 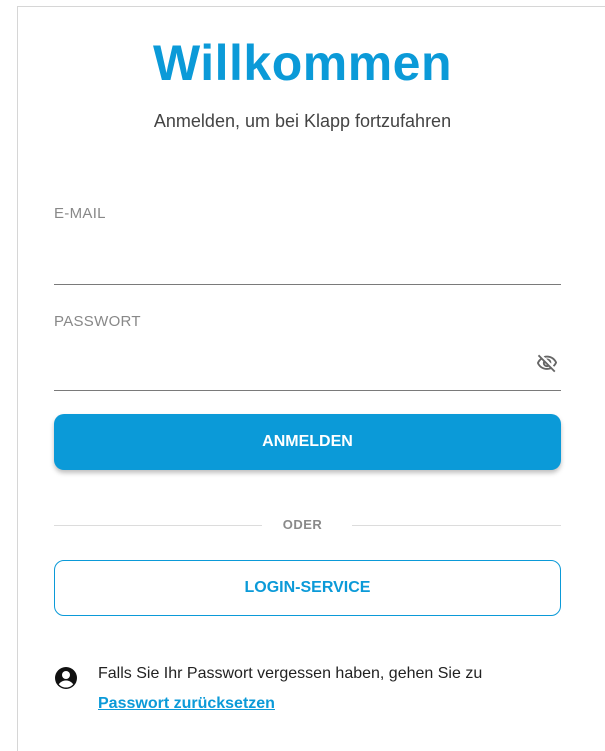 I want to click on password-label: PASSWORT, so click(x=97, y=321).